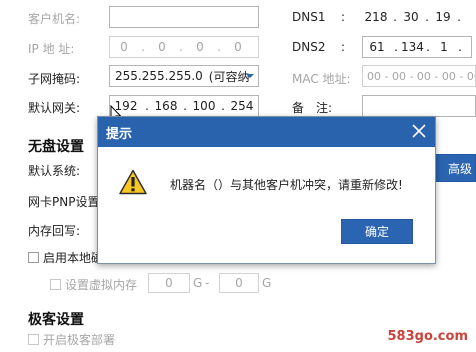 The width and height of the screenshot is (476, 352). What do you see at coordinates (56, 147) in the screenshot?
I see `diskless-settings-title: 无盘设置` at bounding box center [56, 147].